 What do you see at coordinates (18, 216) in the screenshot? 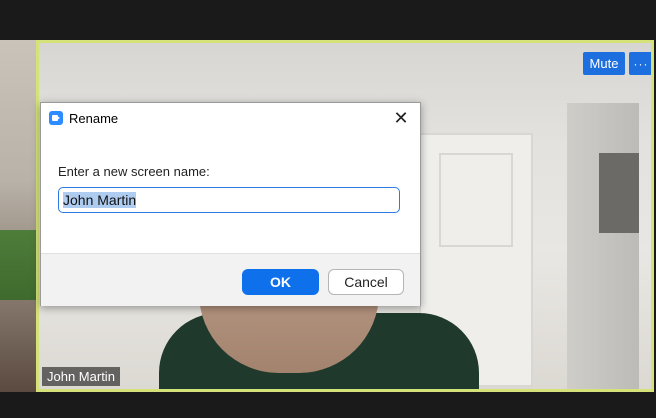
I see `neighbor-video-tile` at bounding box center [18, 216].